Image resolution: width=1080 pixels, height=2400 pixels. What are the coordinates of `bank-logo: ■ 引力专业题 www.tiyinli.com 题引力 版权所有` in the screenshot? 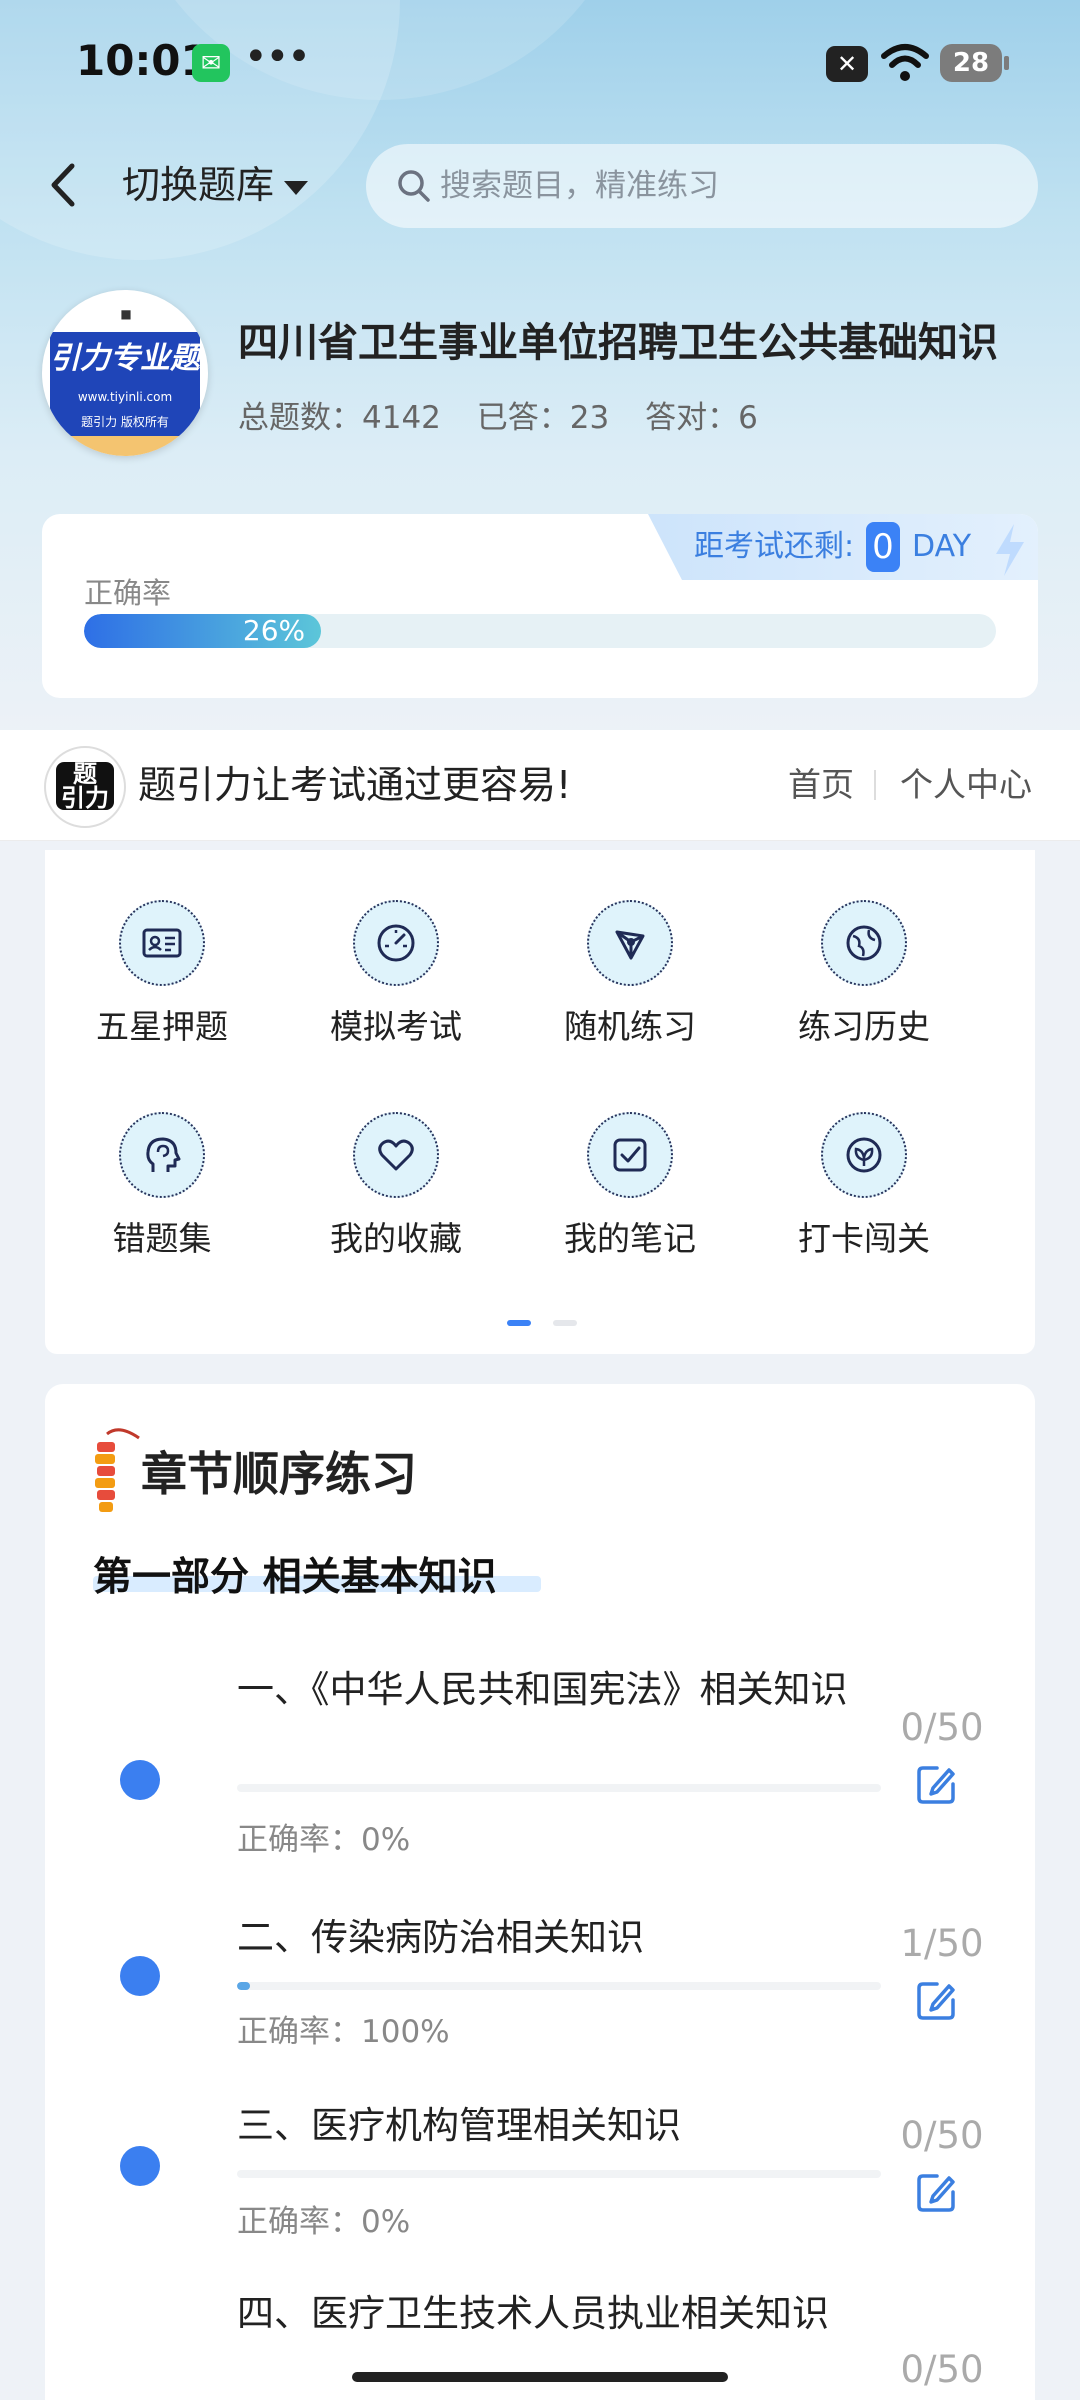 It's located at (125, 373).